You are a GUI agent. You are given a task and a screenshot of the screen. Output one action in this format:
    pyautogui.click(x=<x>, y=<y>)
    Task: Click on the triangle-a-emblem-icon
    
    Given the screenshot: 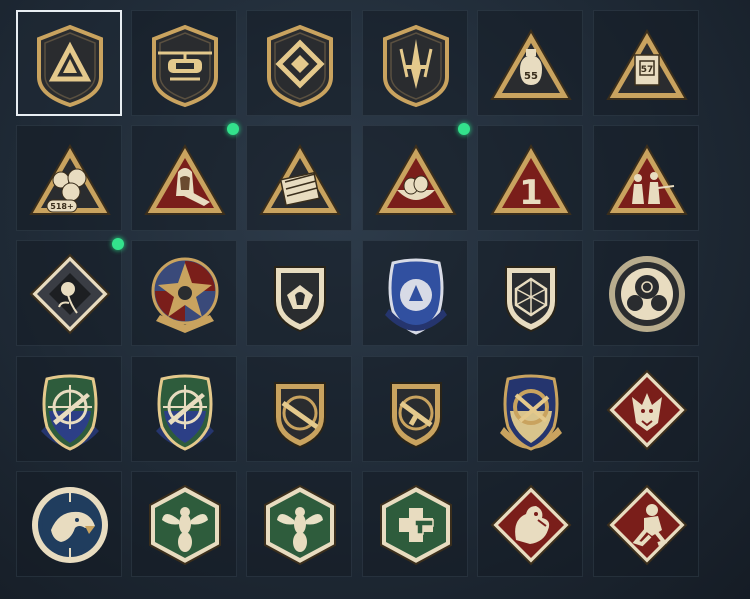 What is the action you would take?
    pyautogui.click(x=70, y=66)
    